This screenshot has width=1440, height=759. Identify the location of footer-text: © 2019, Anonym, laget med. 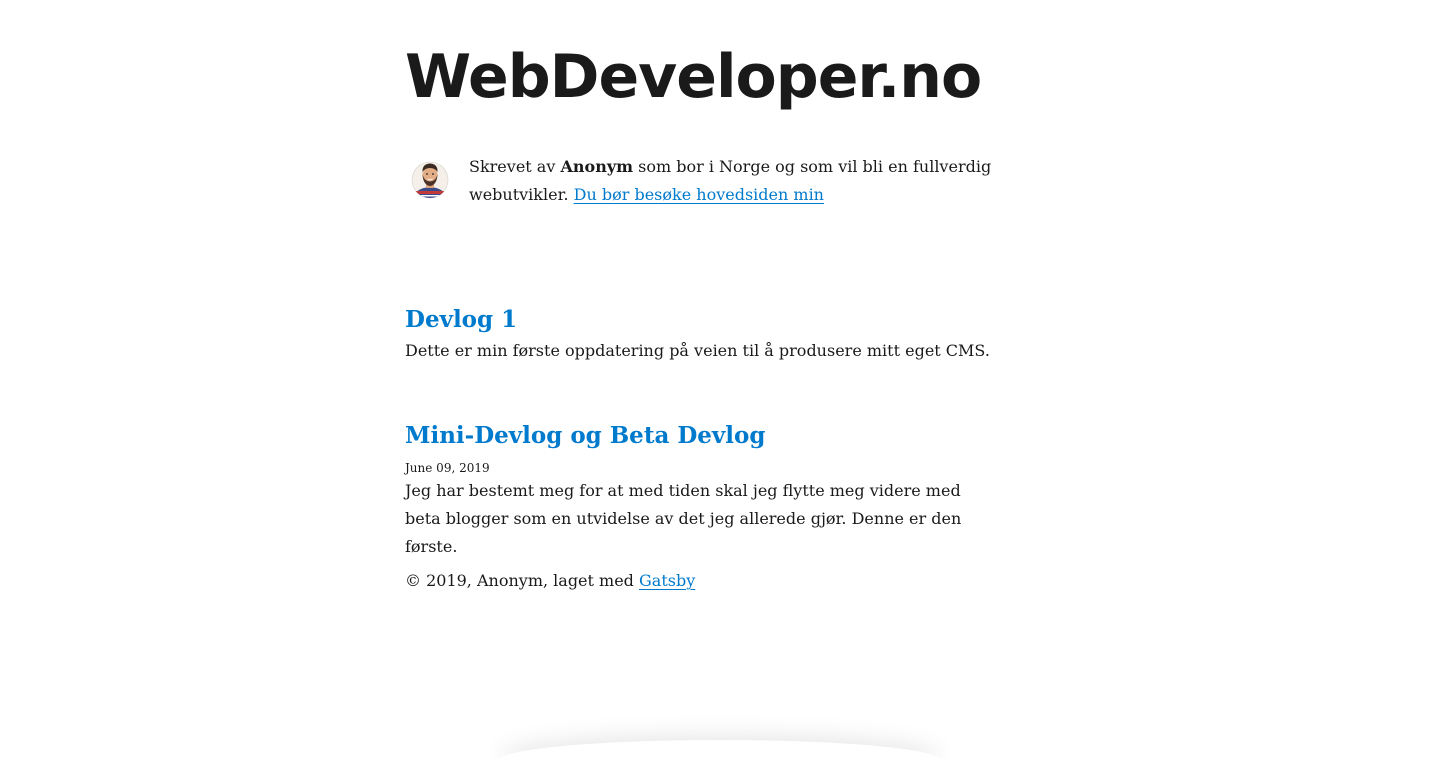
(522, 580).